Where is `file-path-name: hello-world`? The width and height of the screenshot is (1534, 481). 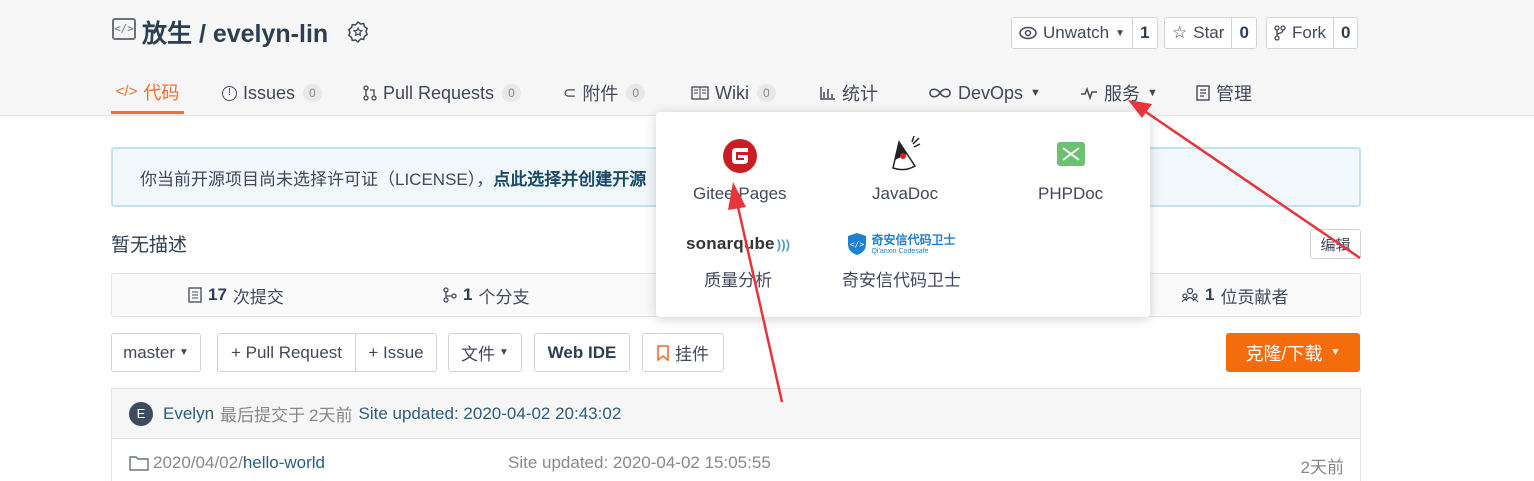
file-path-name: hello-world is located at coordinates (284, 463).